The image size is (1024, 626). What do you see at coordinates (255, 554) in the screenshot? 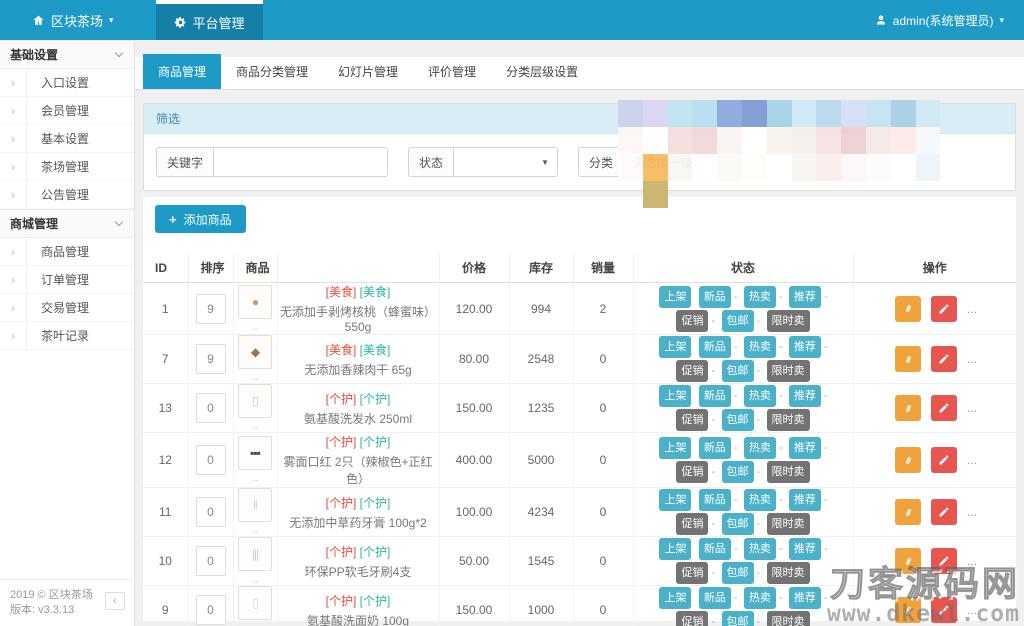
I see `product-thumbnail: |||` at bounding box center [255, 554].